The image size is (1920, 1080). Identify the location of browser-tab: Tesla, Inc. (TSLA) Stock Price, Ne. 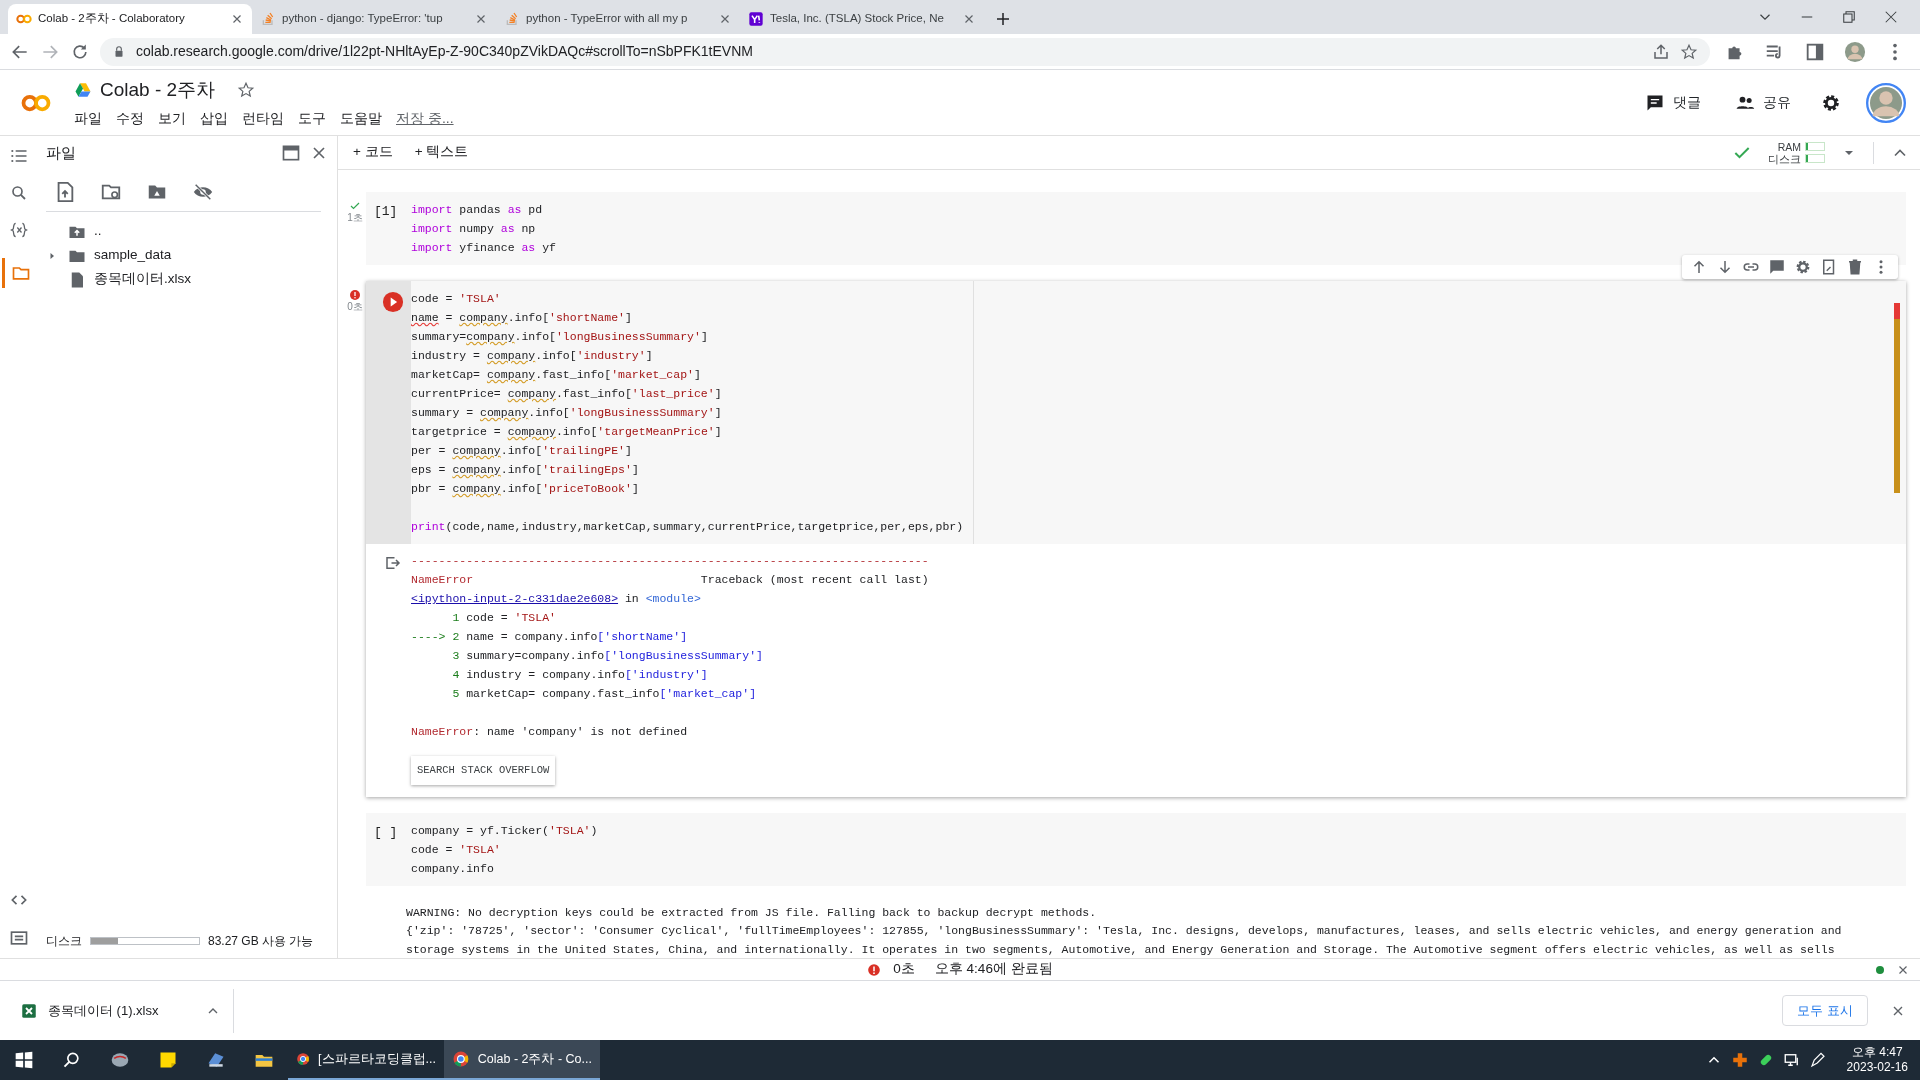
(862, 19).